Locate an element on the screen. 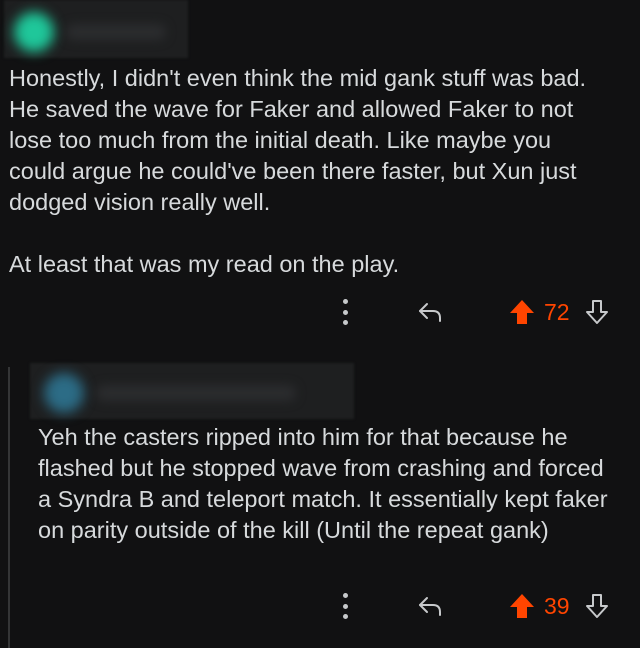 The height and width of the screenshot is (648, 640). vote-score: 39 is located at coordinates (557, 605).